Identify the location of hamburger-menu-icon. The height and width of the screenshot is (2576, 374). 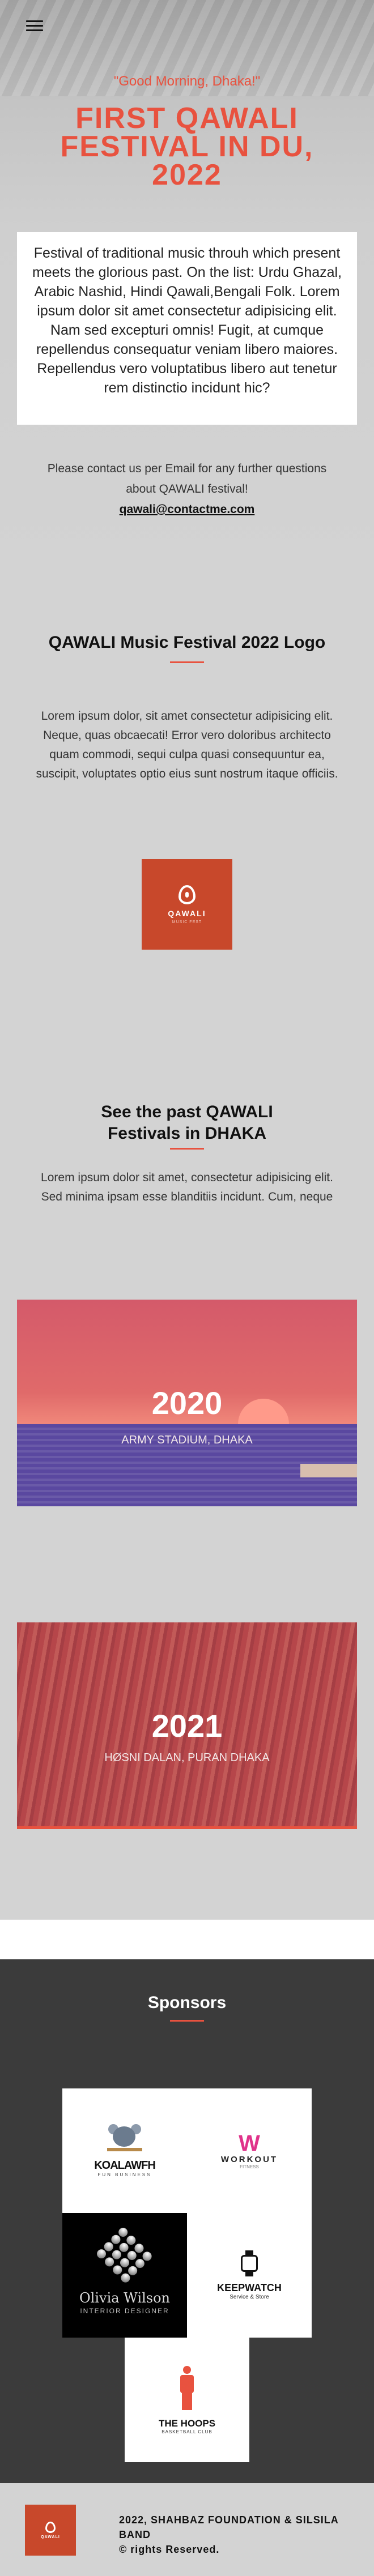
(34, 27).